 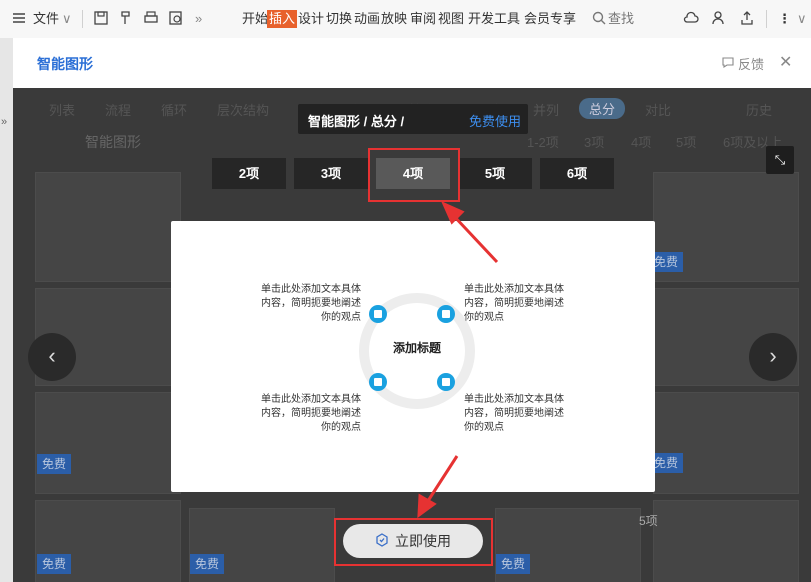 What do you see at coordinates (416, 348) in the screenshot?
I see `center-title: 添加标题` at bounding box center [416, 348].